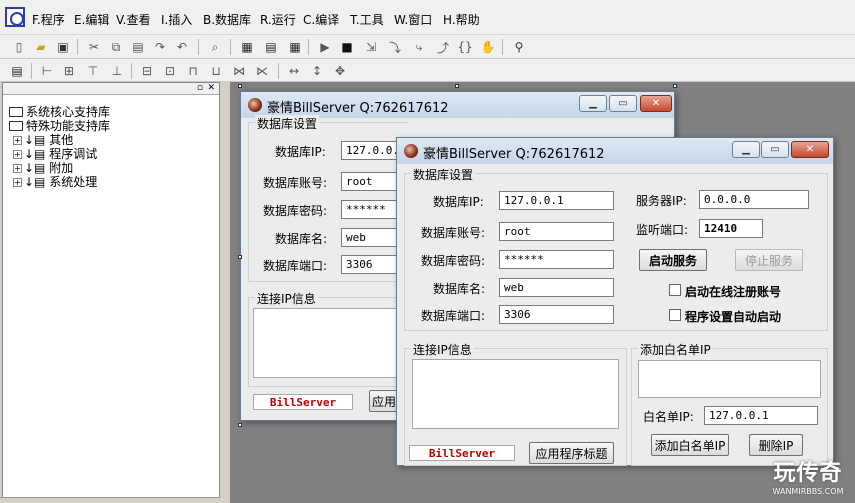  Describe the element at coordinates (325, 47) in the screenshot. I see `run-icon: ▶` at that location.